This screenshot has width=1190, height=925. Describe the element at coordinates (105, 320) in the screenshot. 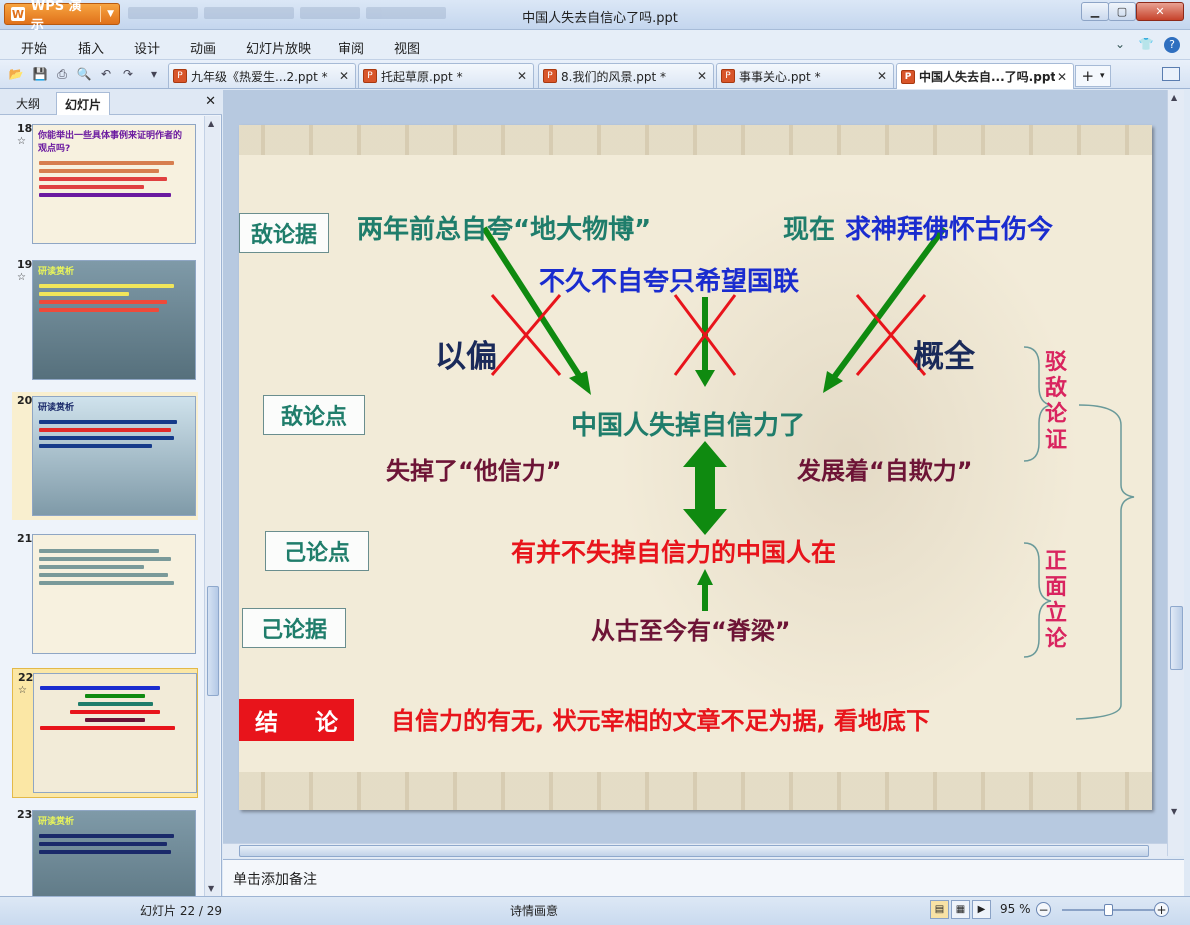

I see `slide-thumbnail: 19 ☆ 研读赏析` at that location.